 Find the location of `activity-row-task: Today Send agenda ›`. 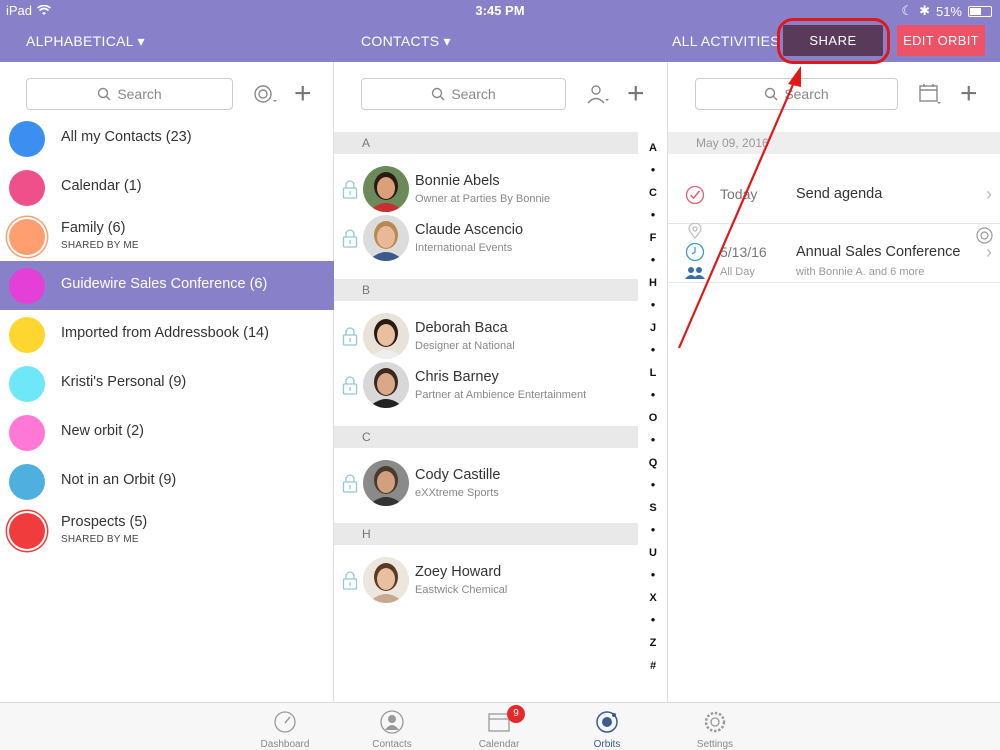

activity-row-task: Today Send agenda › is located at coordinates (834, 198).